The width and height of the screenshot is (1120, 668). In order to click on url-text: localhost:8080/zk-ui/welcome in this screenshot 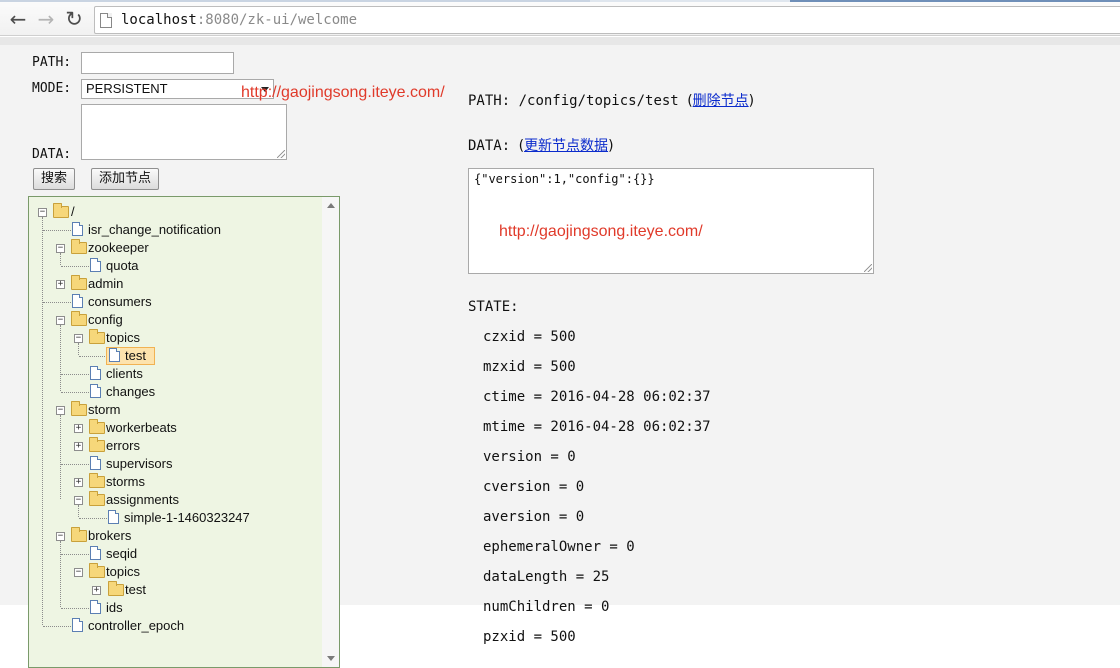, I will do `click(239, 20)`.